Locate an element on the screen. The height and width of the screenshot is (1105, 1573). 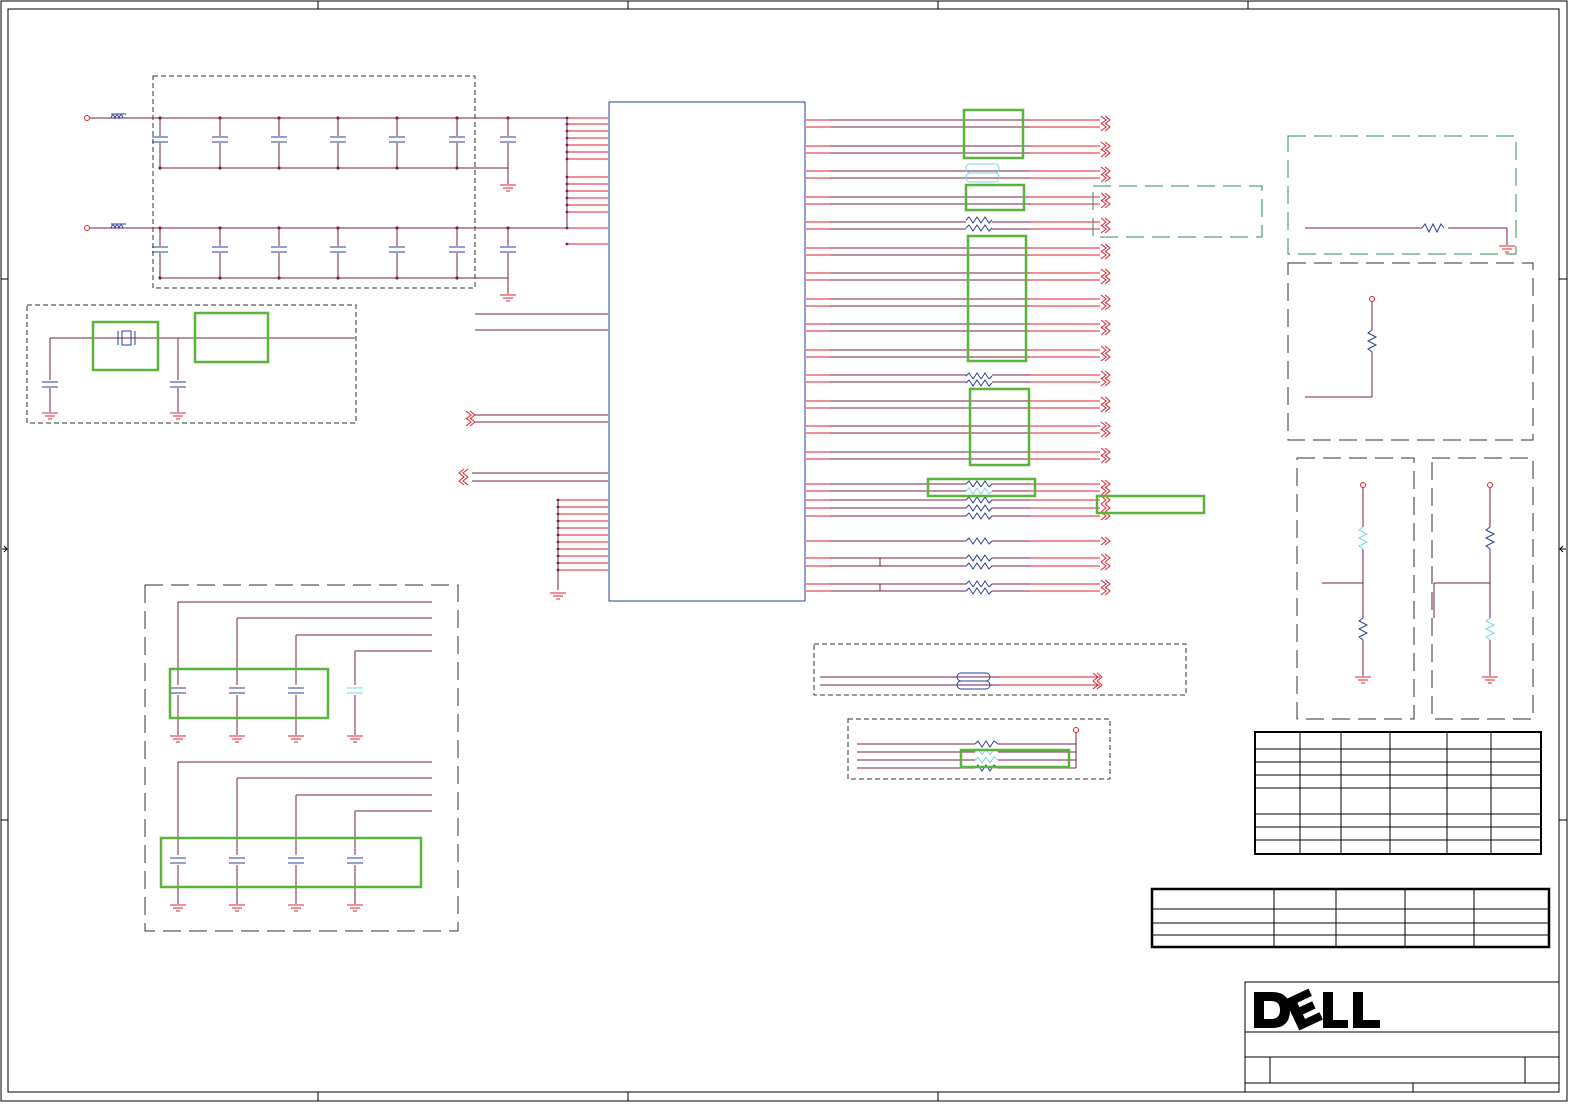
ic-left-pins is located at coordinates (582, 344).